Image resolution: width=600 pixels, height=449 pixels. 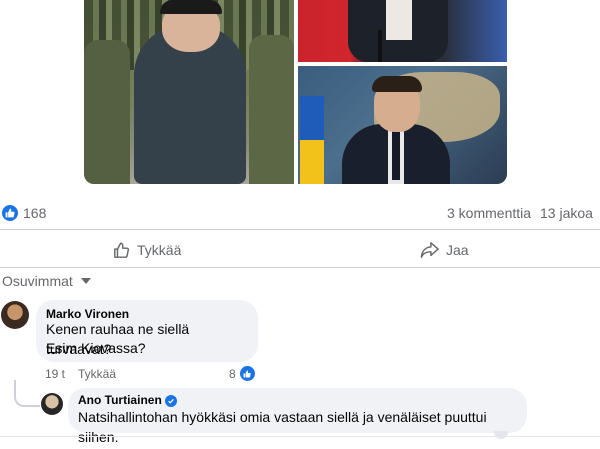 I want to click on comment-reactions: 8, so click(x=242, y=373).